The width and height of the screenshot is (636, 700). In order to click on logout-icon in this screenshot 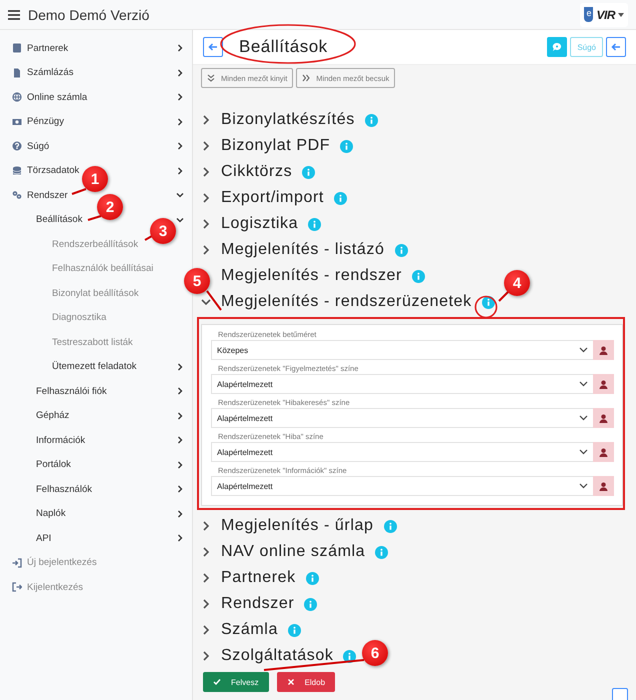, I will do `click(17, 587)`.